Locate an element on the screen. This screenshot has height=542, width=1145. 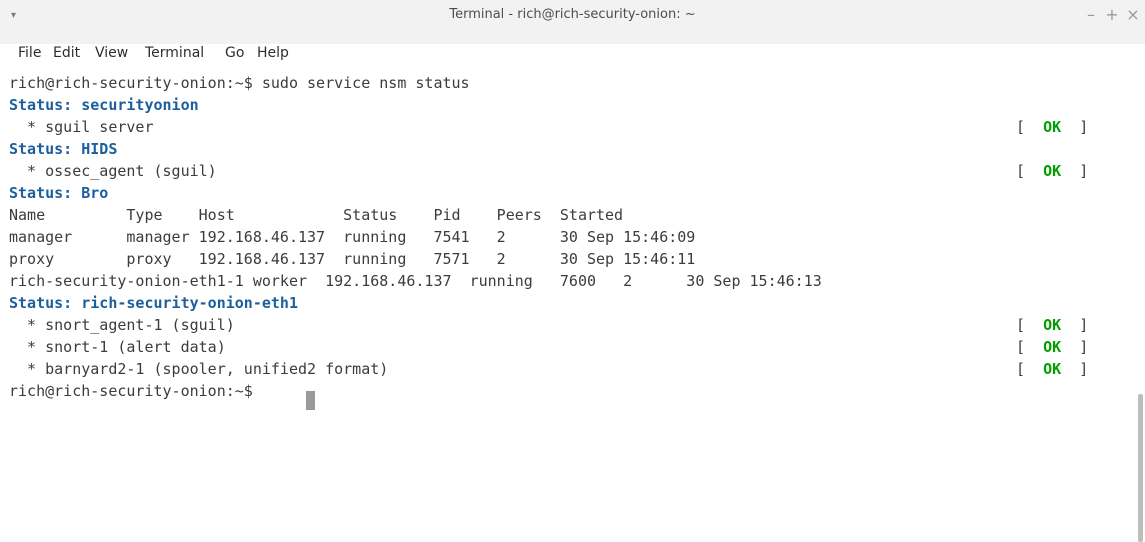
maximize-icon: + is located at coordinates (1112, 15).